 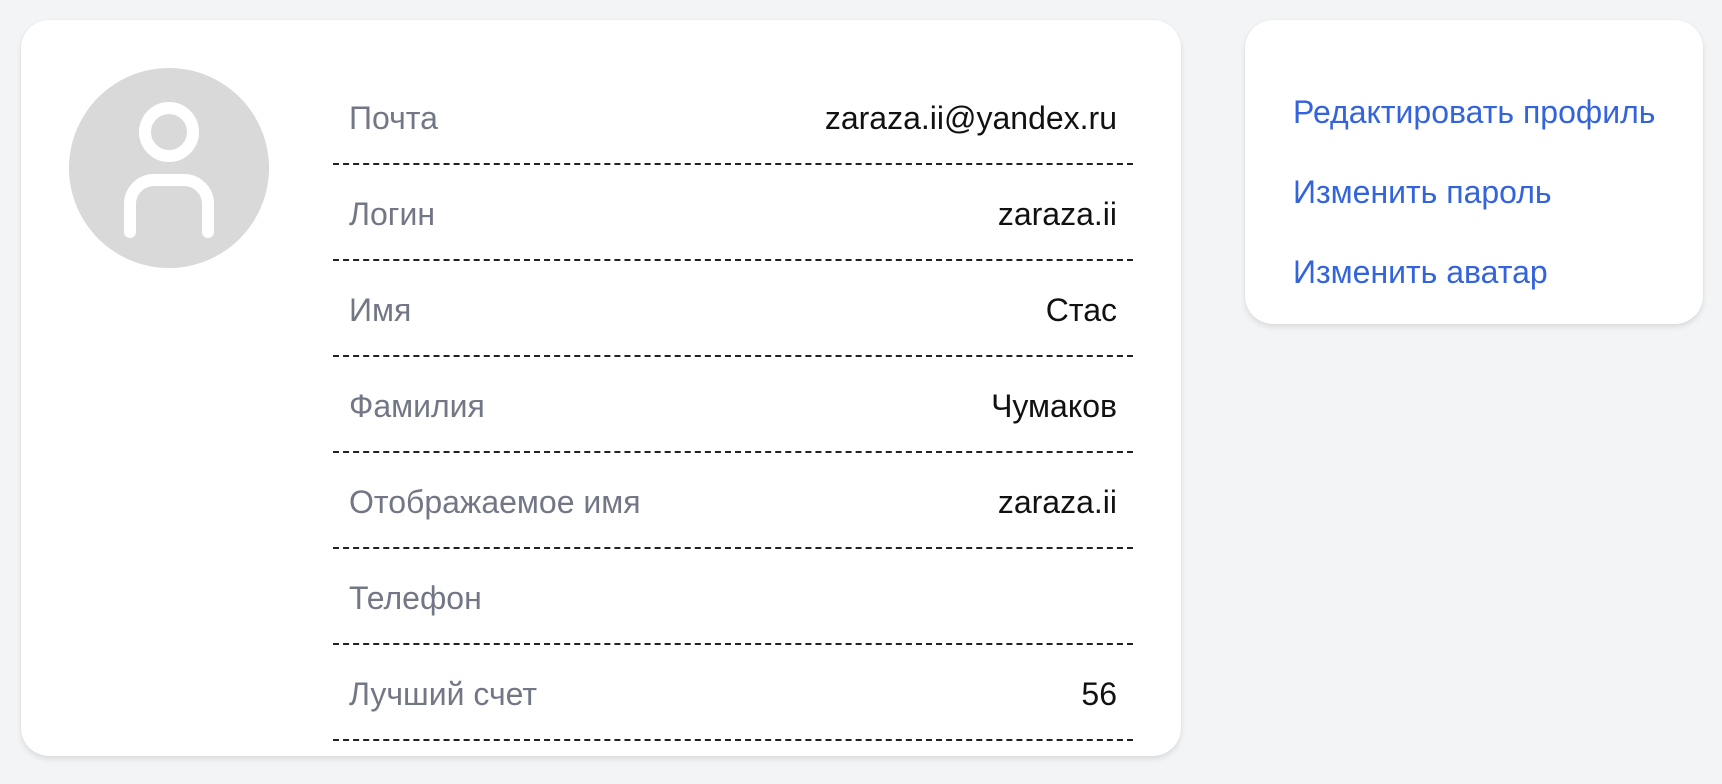 I want to click on field-value-email: zaraza.ii@yandex.ru, so click(x=970, y=118).